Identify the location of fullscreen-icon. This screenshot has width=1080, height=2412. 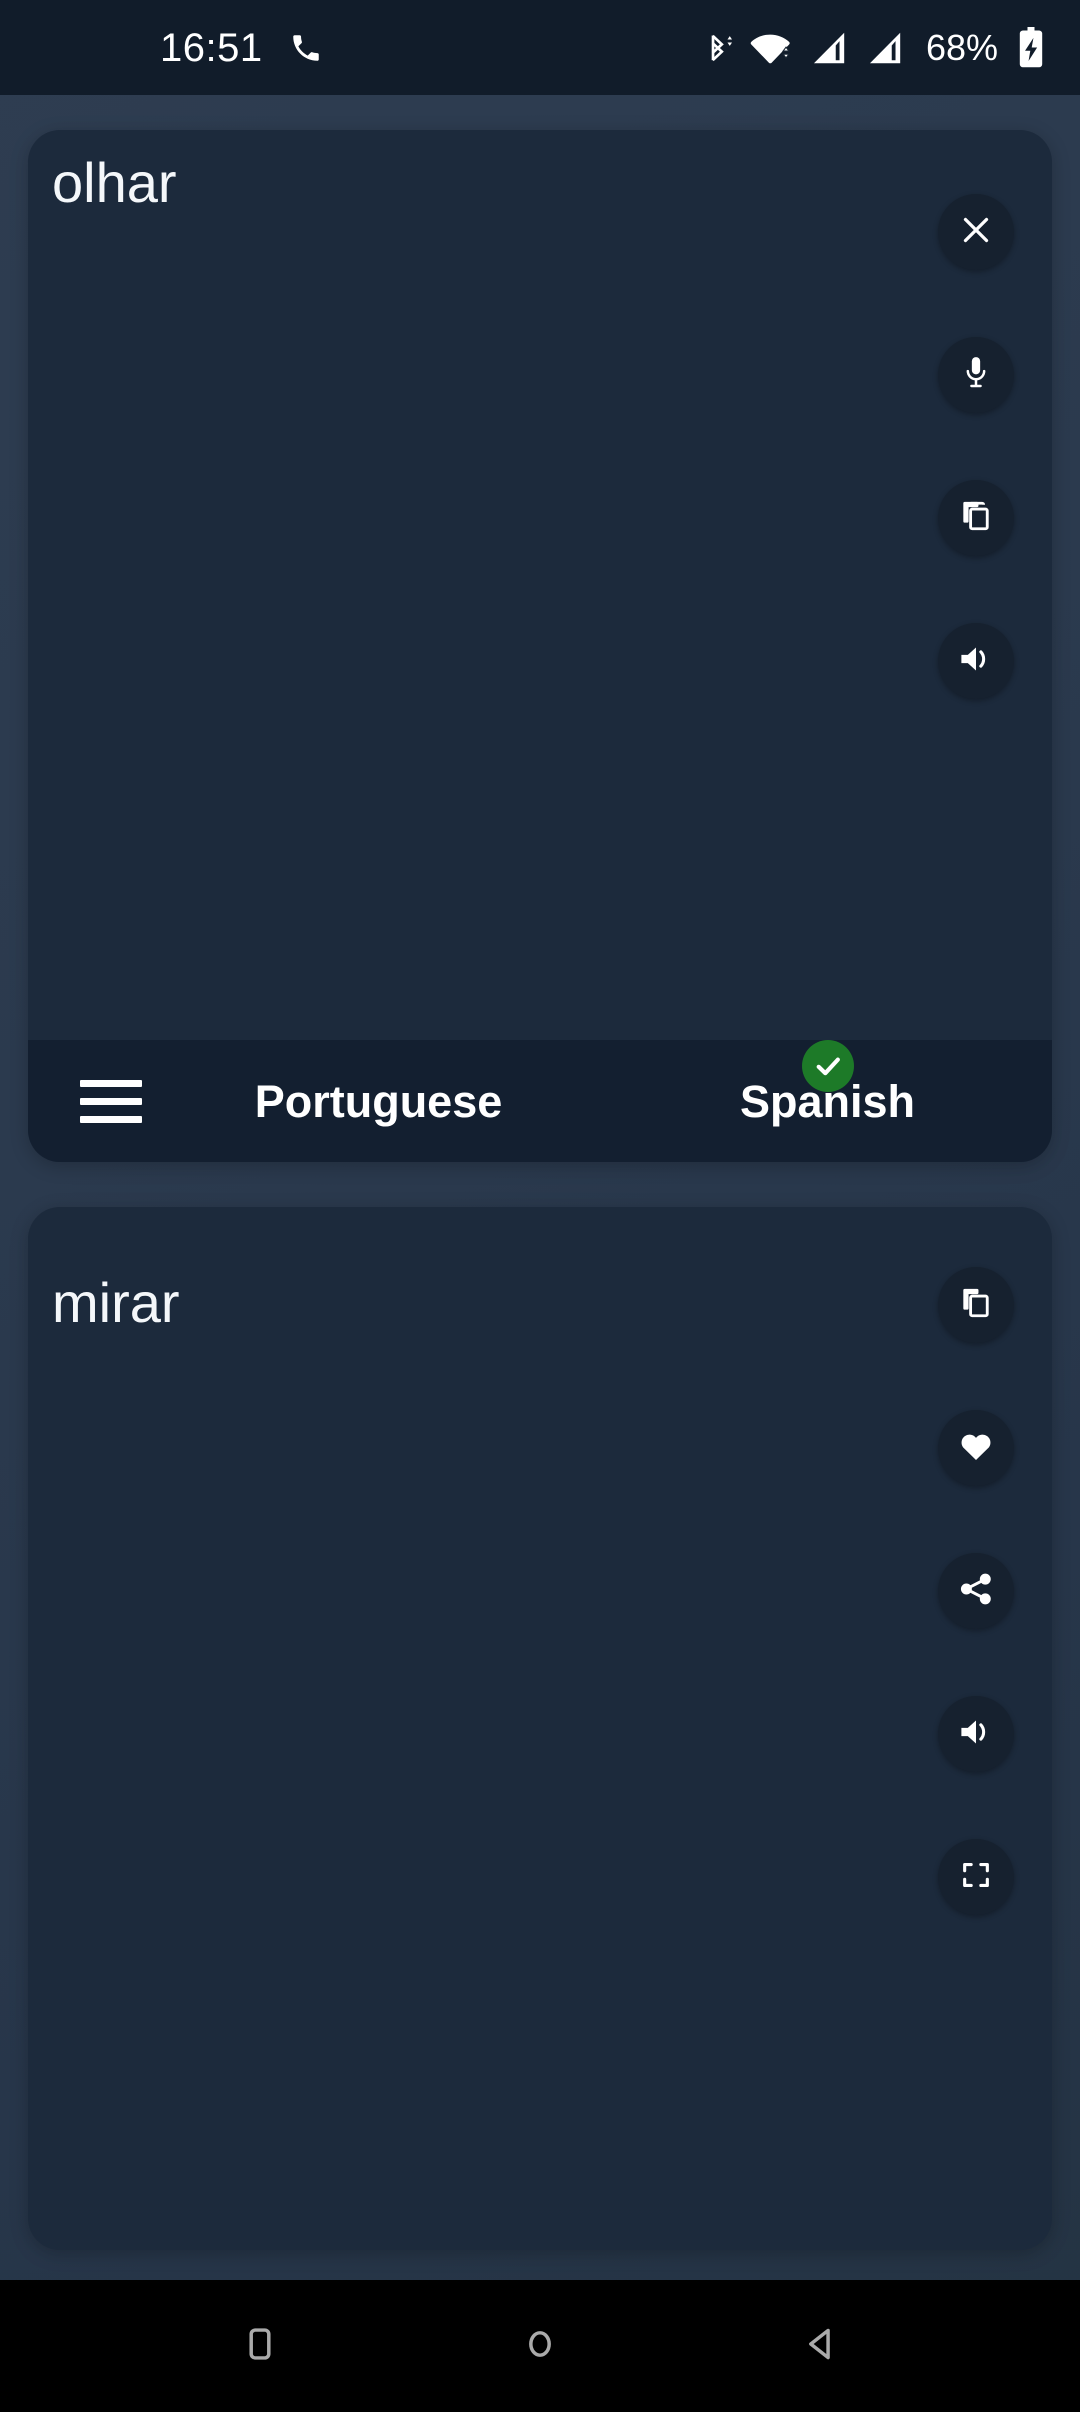
(976, 1877).